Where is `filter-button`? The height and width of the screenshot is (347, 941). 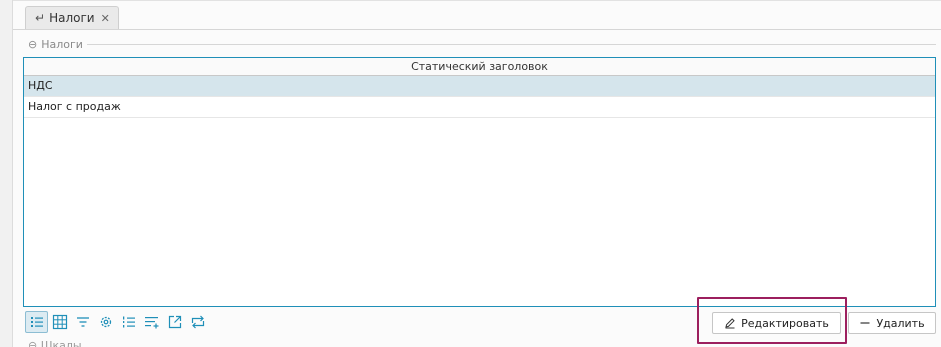
filter-button is located at coordinates (82, 322).